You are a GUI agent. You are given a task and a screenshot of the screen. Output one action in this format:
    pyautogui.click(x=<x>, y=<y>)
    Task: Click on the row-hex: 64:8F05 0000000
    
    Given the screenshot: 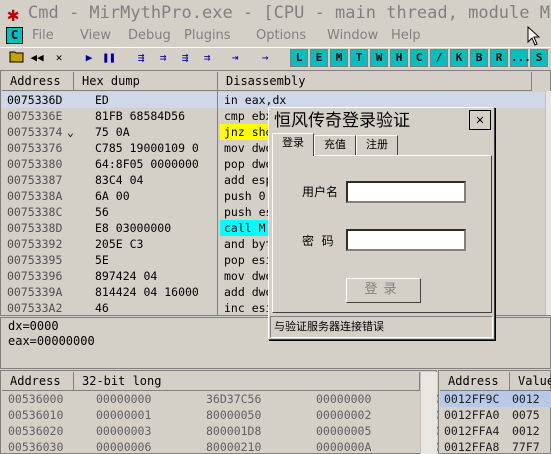 What is the action you would take?
    pyautogui.click(x=147, y=164)
    